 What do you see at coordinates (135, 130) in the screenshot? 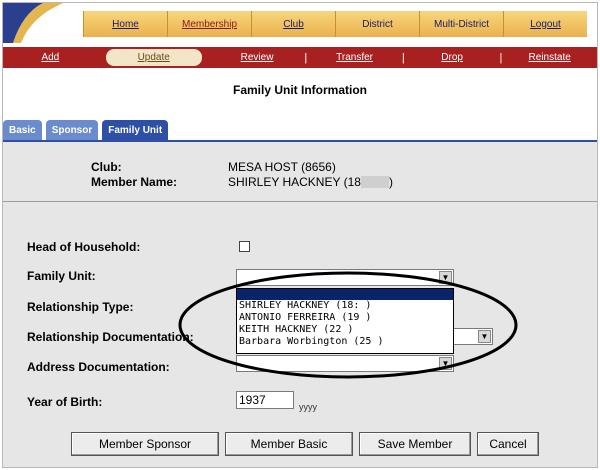
I see `tab-family-unit: Family Unit` at bounding box center [135, 130].